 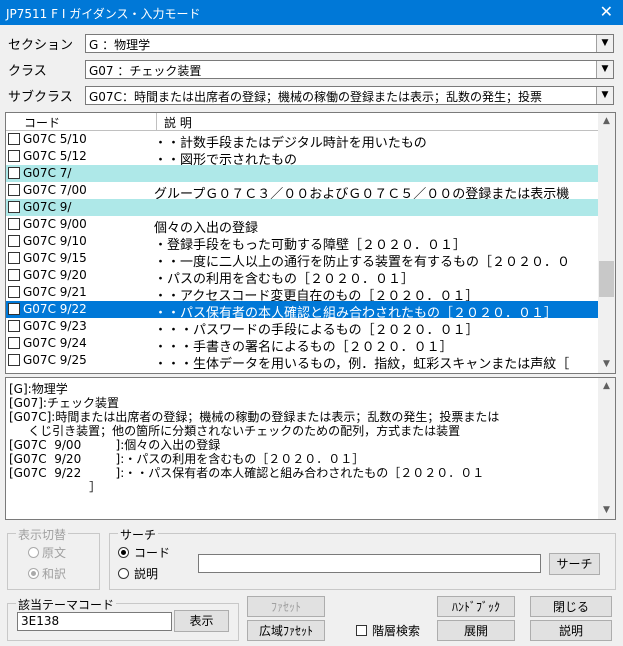 I want to click on row-code: G07C 9/20, so click(x=55, y=275).